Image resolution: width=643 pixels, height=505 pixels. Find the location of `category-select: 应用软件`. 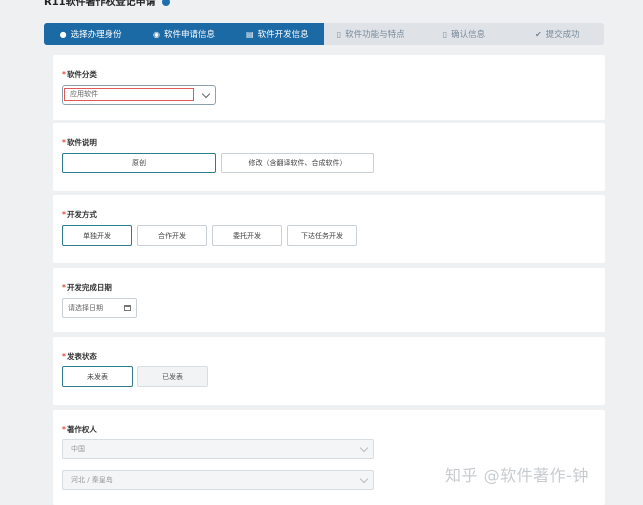

category-select: 应用软件 is located at coordinates (139, 95).